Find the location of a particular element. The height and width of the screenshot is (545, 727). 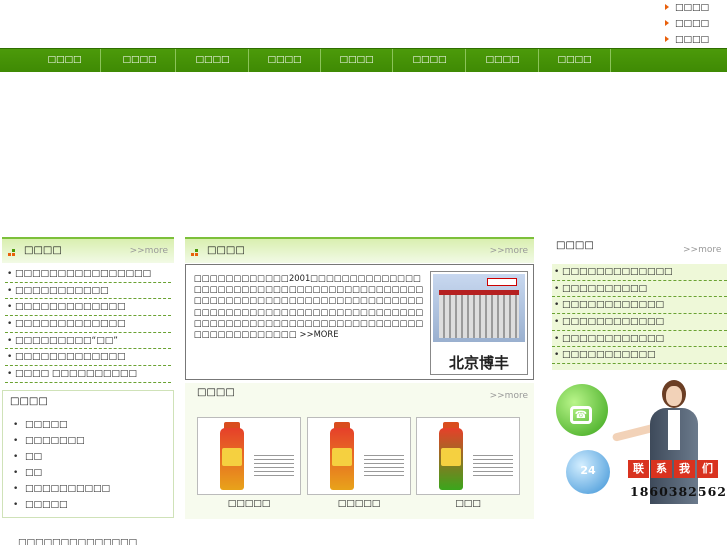

building-shape is located at coordinates (479, 314).